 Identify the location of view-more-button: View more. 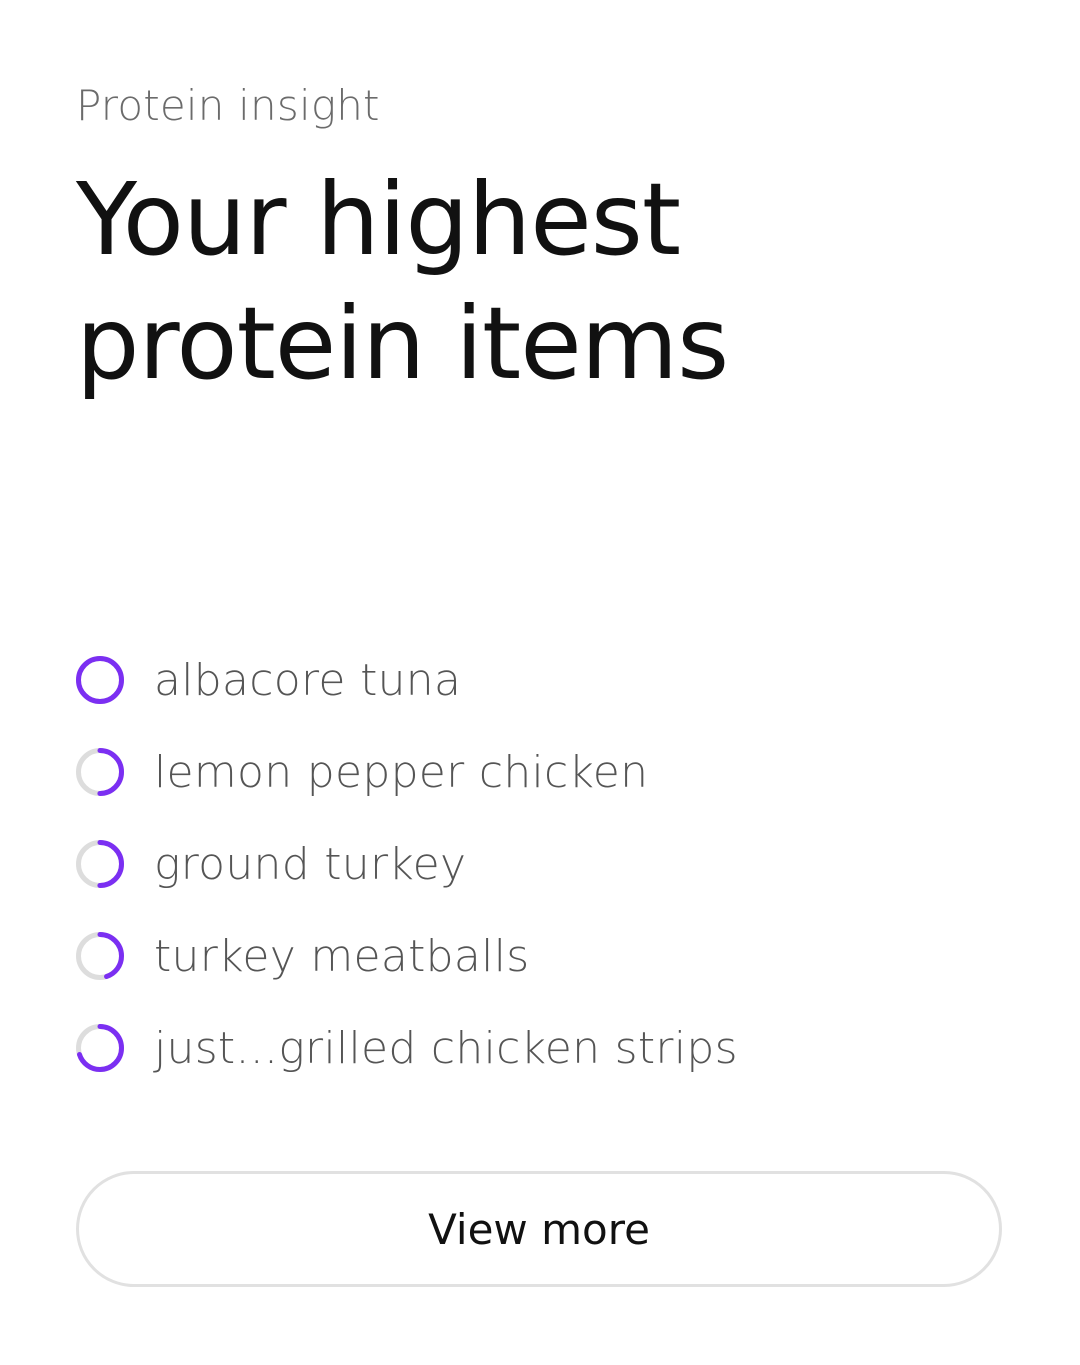
(539, 1229).